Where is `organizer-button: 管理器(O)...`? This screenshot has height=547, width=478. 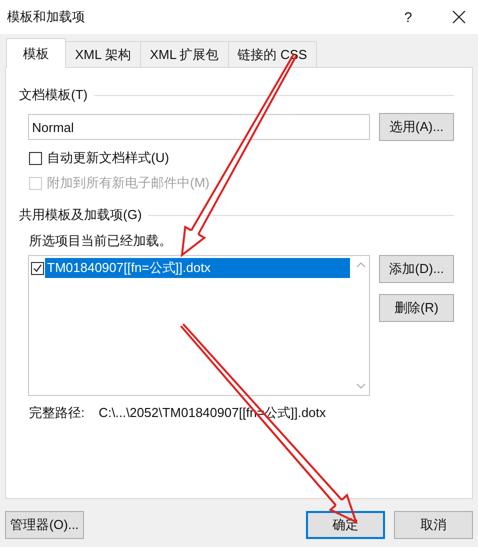
organizer-button: 管理器(O)... is located at coordinates (44, 525).